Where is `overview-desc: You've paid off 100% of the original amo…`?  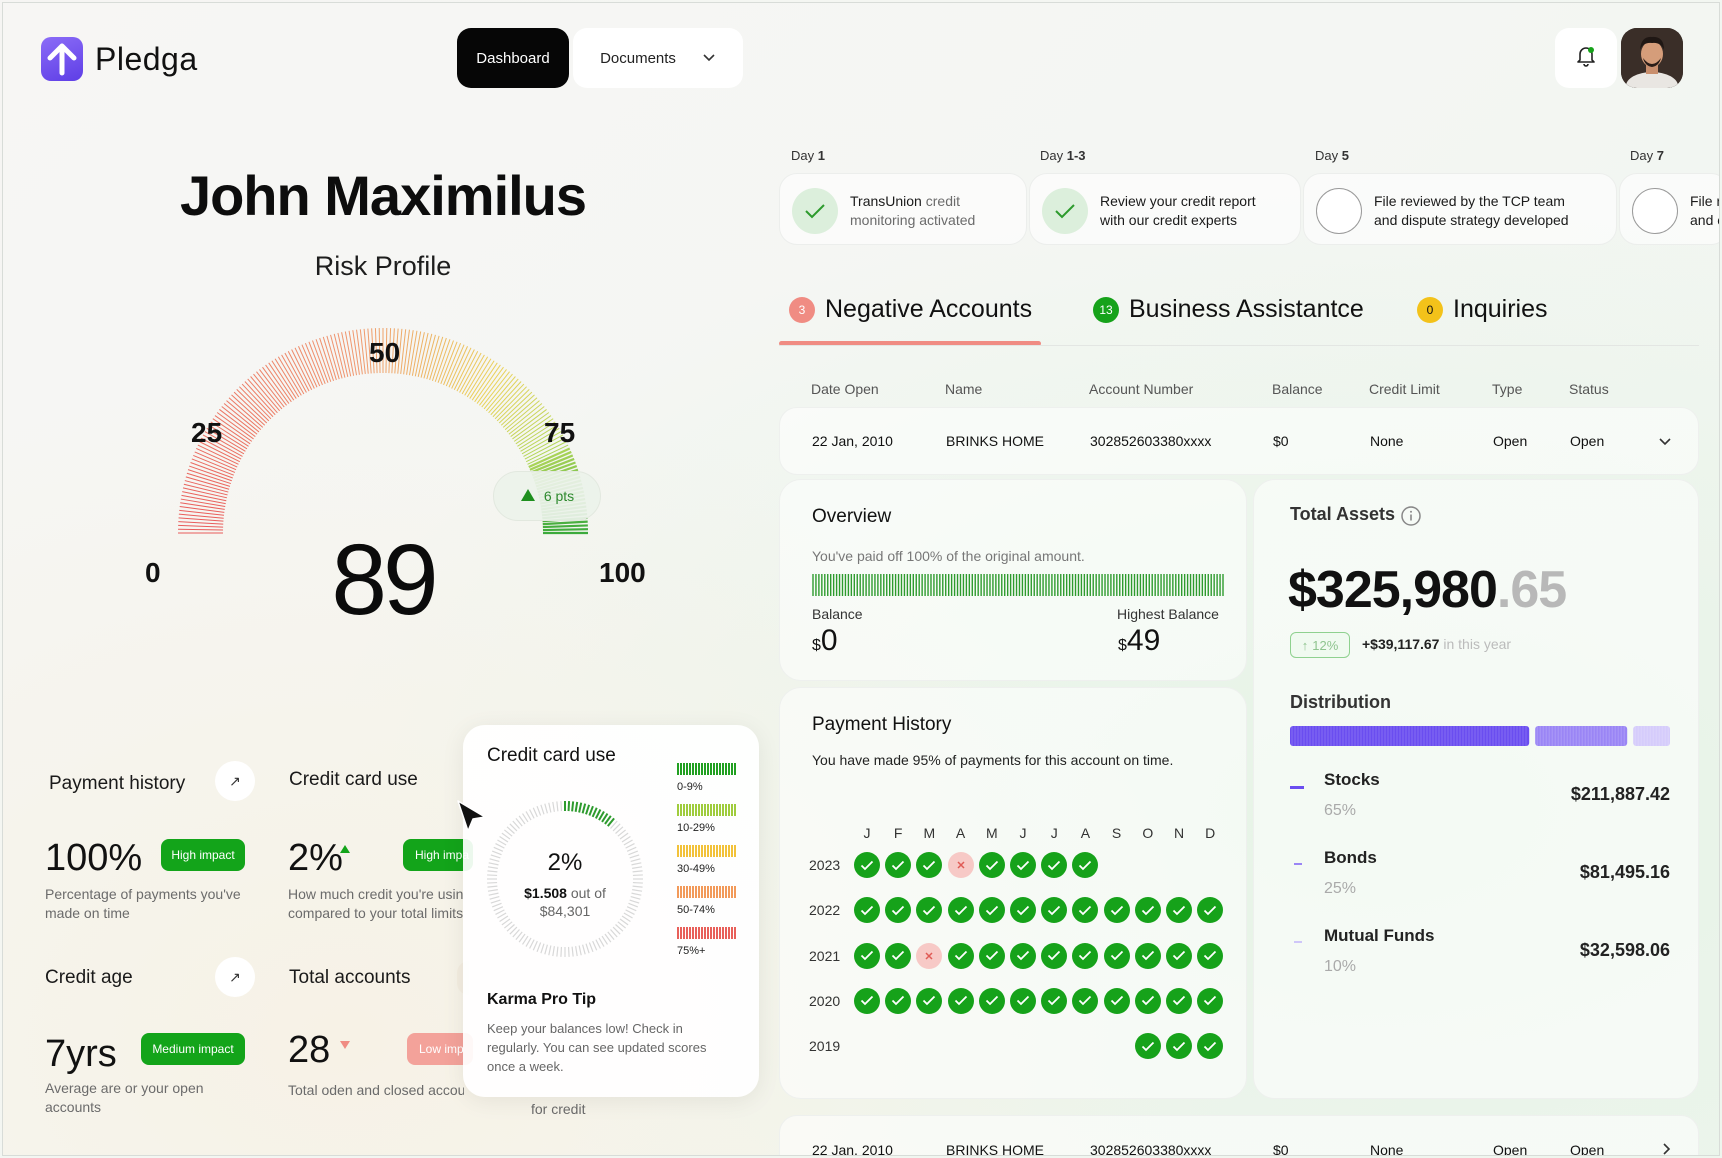 overview-desc: You've paid off 100% of the original amo… is located at coordinates (948, 556).